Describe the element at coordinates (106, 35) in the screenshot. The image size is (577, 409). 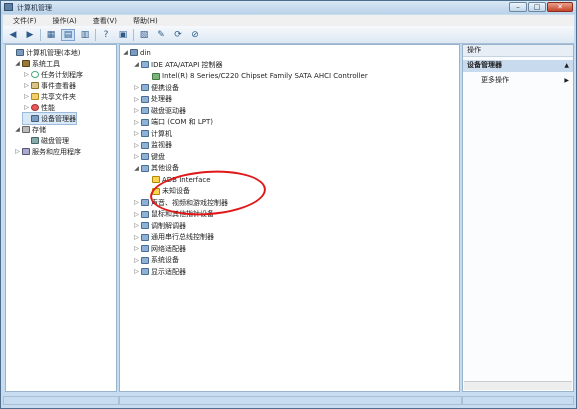
I see `help-icon: ?` at that location.